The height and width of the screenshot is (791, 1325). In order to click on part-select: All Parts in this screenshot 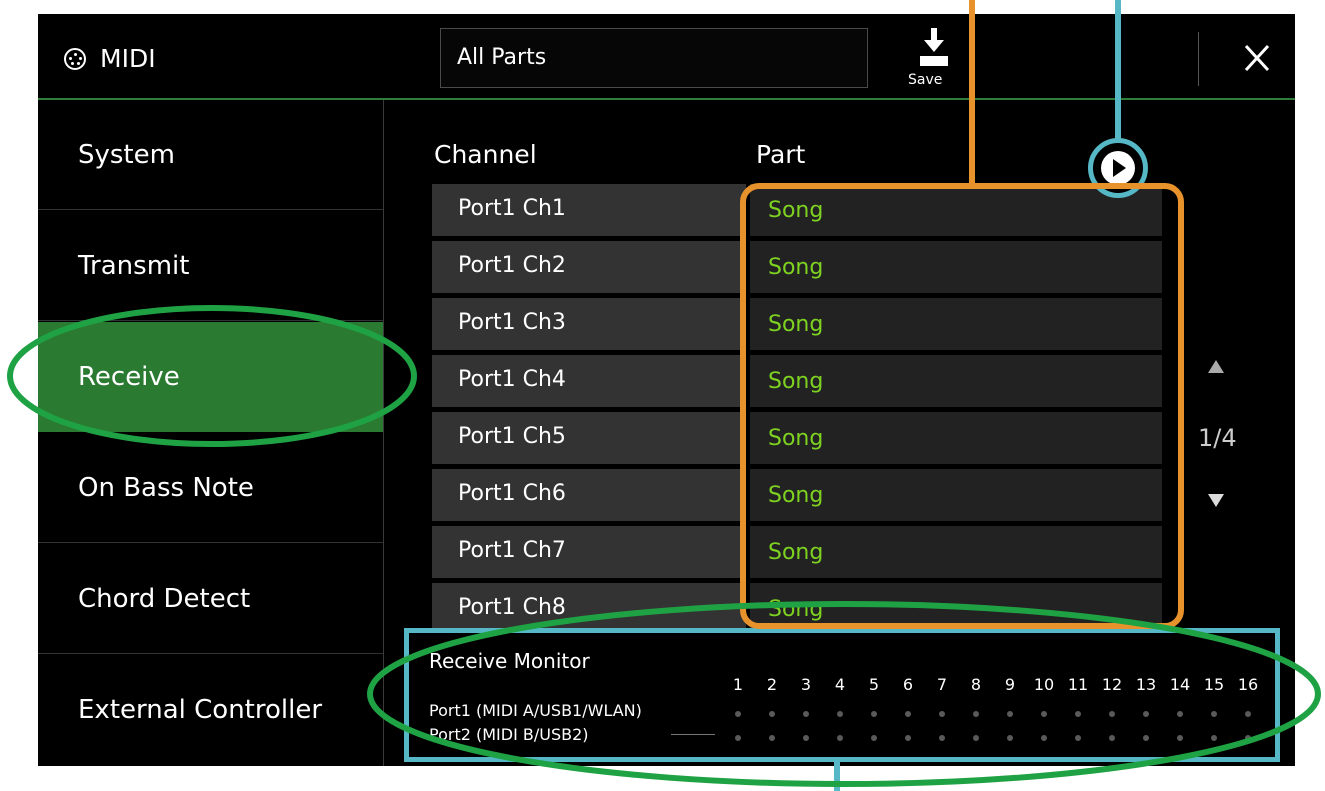, I will do `click(654, 58)`.